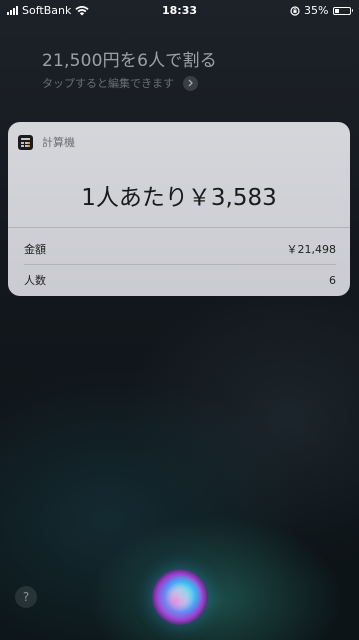 The width and height of the screenshot is (359, 640). What do you see at coordinates (342, 10) in the screenshot?
I see `battery-icon` at bounding box center [342, 10].